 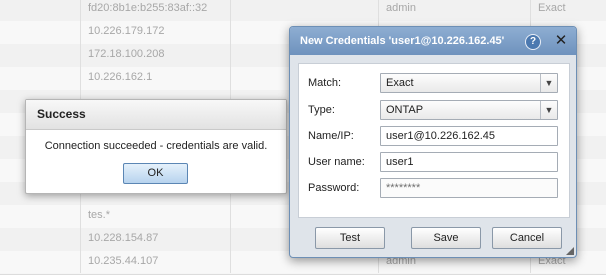 What do you see at coordinates (350, 238) in the screenshot?
I see `test-button: Test` at bounding box center [350, 238].